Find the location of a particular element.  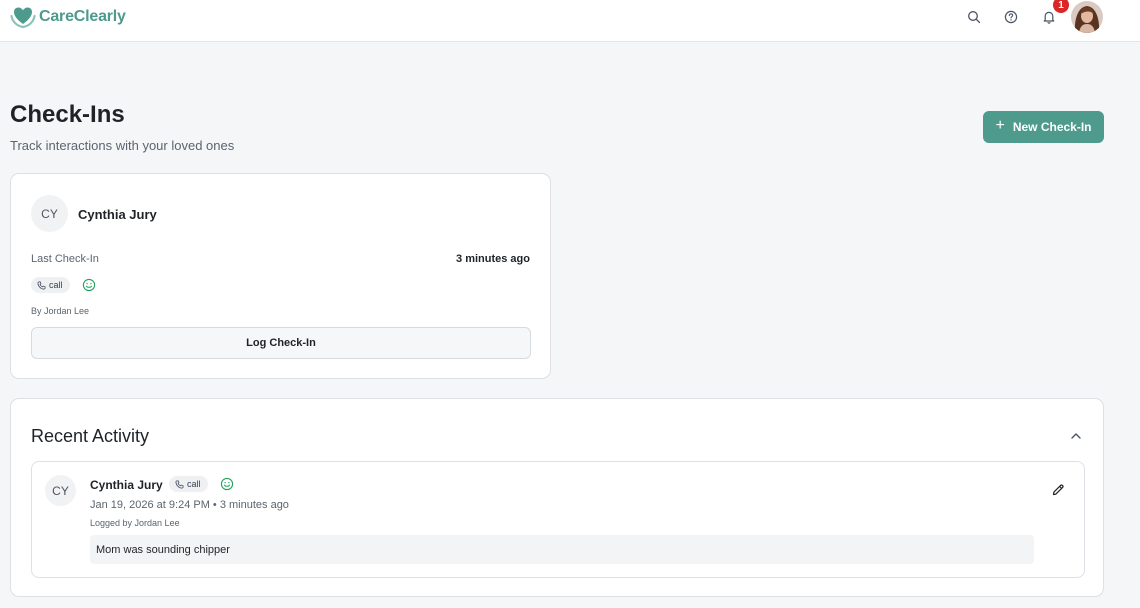

check-in-type-badge: call is located at coordinates (50, 285).